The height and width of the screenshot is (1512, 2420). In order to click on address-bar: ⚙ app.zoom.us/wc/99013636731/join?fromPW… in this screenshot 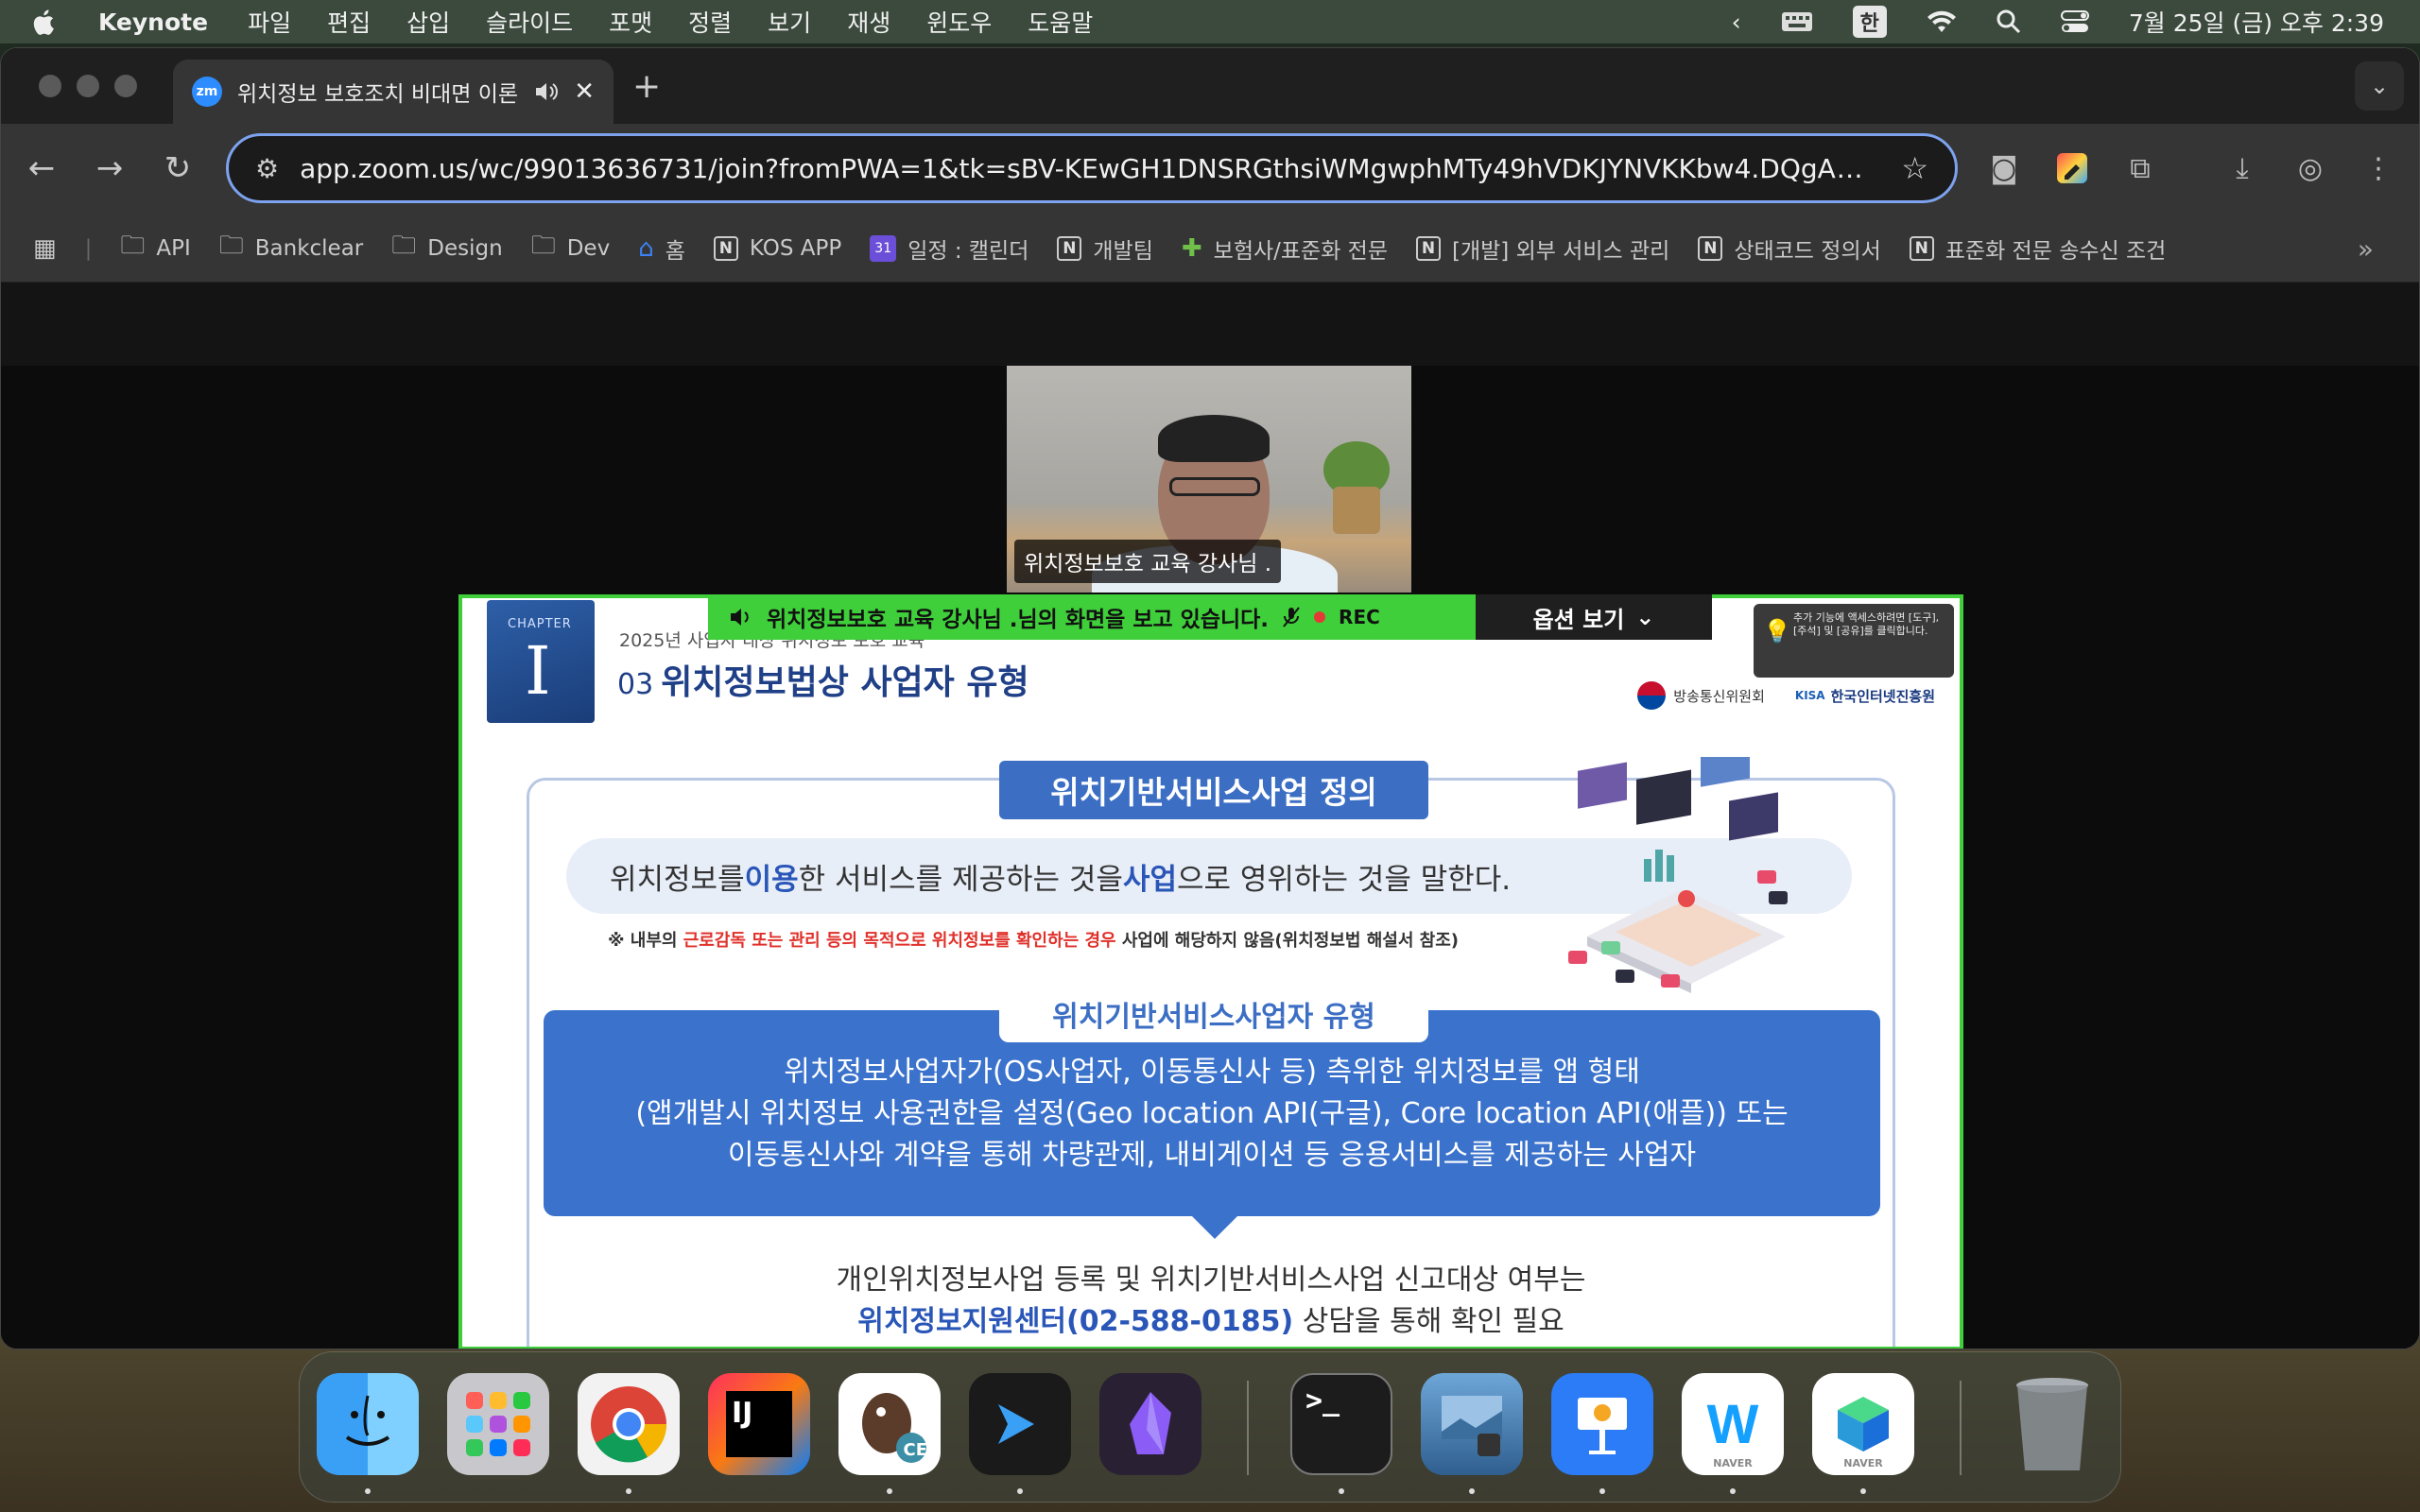, I will do `click(1092, 168)`.